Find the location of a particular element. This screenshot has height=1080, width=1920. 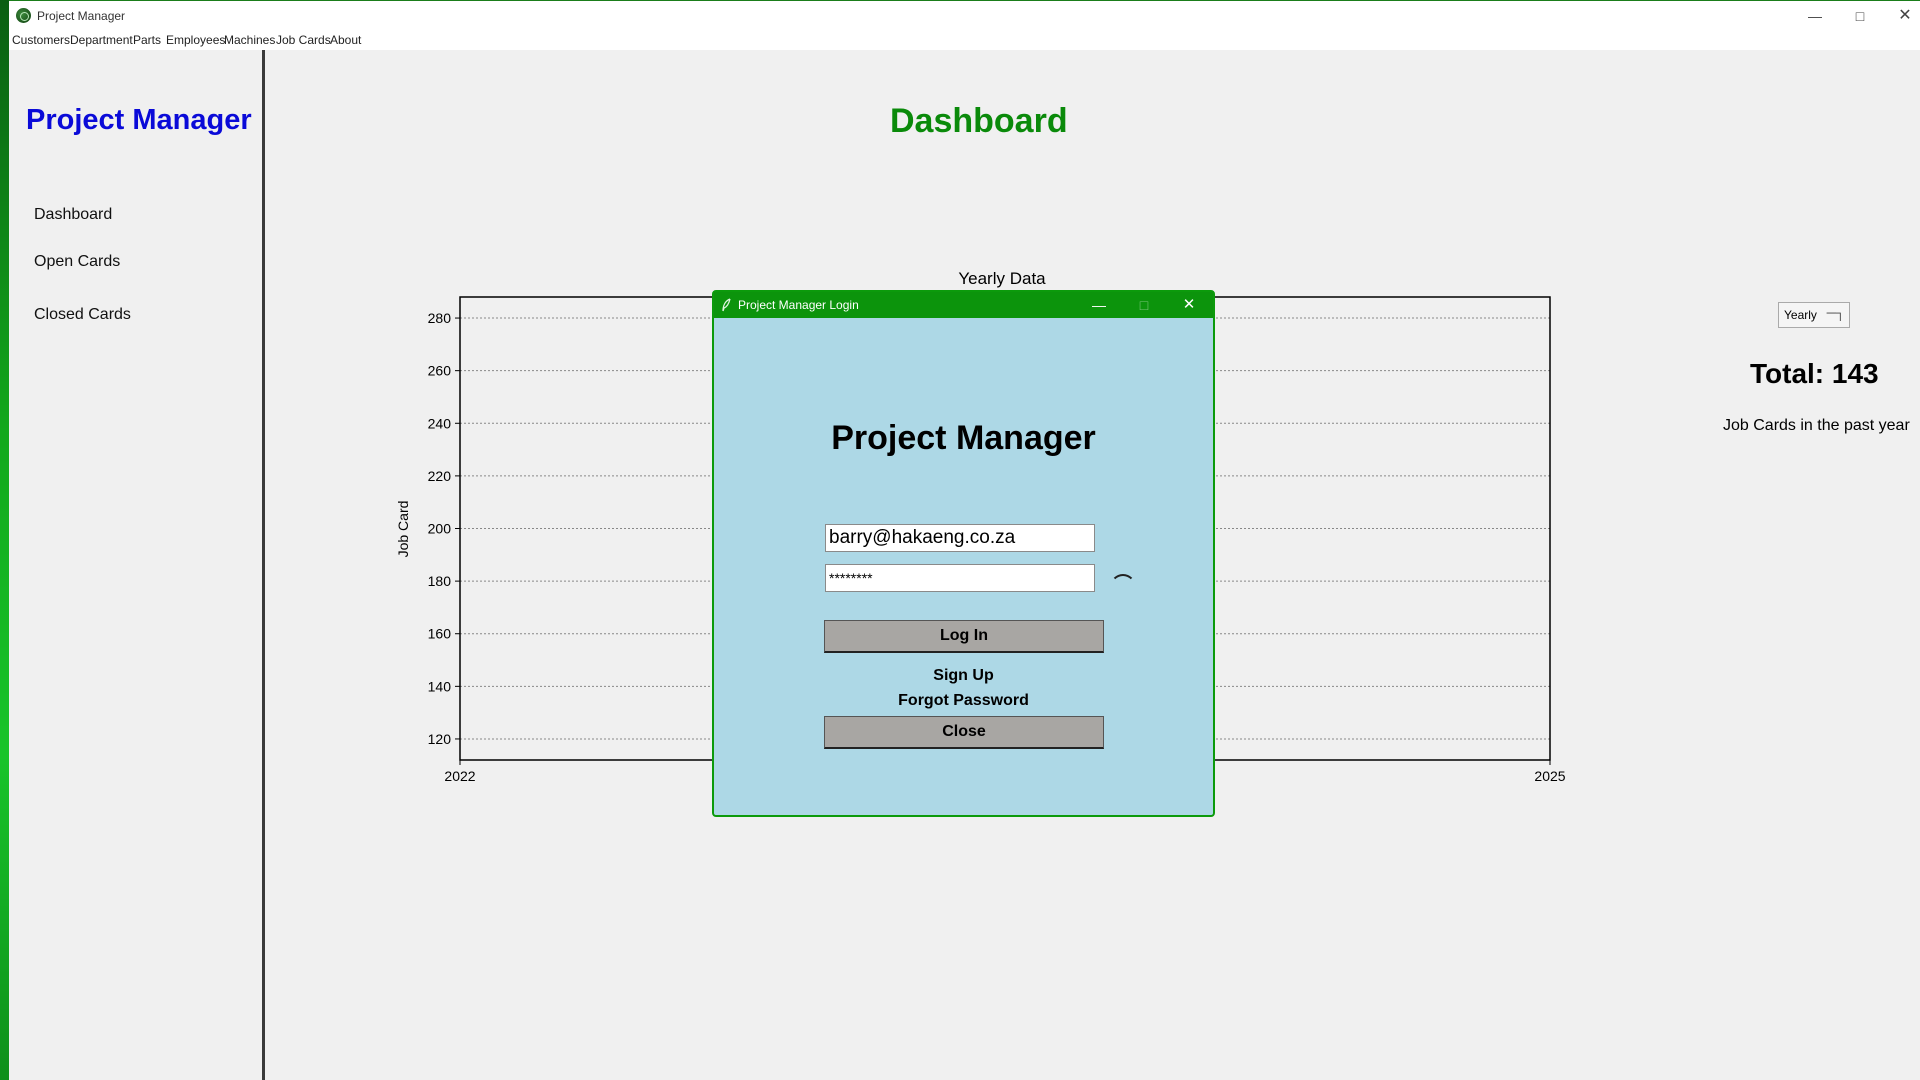

chart-y-tick-label: 200 is located at coordinates (440, 529).